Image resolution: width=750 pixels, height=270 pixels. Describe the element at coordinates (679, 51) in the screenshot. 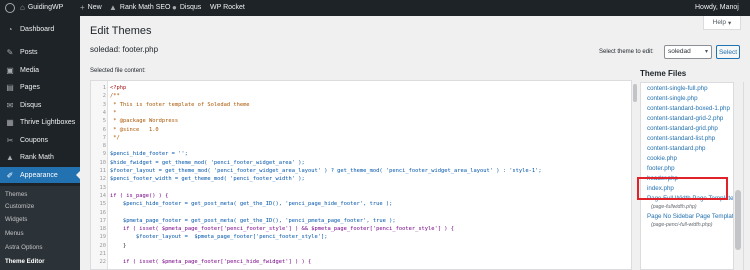

I see `theme-select-value: soledad` at that location.